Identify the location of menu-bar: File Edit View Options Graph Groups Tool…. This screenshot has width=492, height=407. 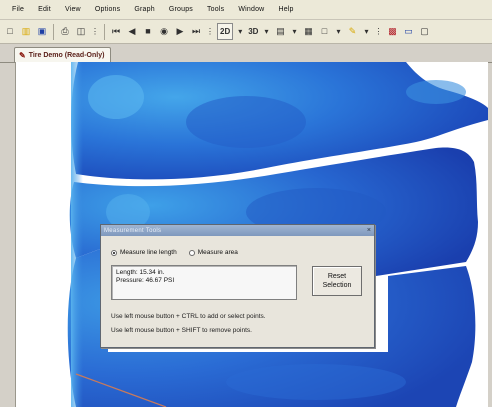
(246, 10).